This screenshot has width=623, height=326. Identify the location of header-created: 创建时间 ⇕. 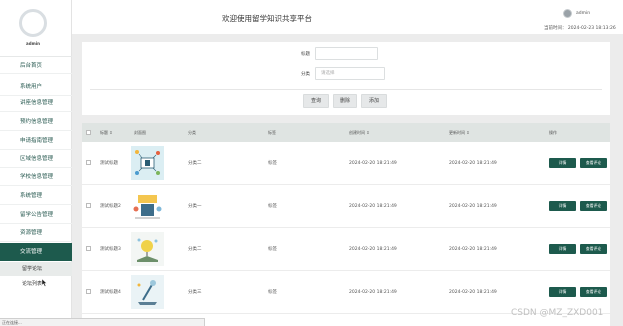
(359, 132).